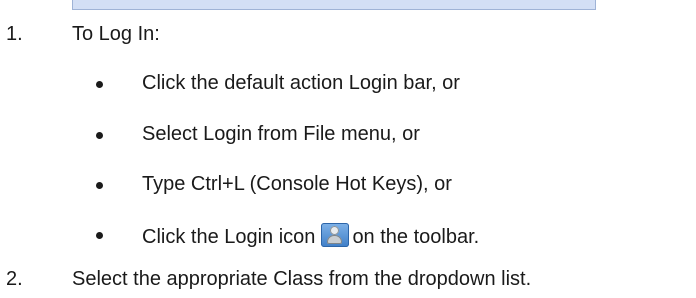 This screenshot has height=298, width=696. What do you see at coordinates (14, 279) in the screenshot?
I see `step-number: 2.` at bounding box center [14, 279].